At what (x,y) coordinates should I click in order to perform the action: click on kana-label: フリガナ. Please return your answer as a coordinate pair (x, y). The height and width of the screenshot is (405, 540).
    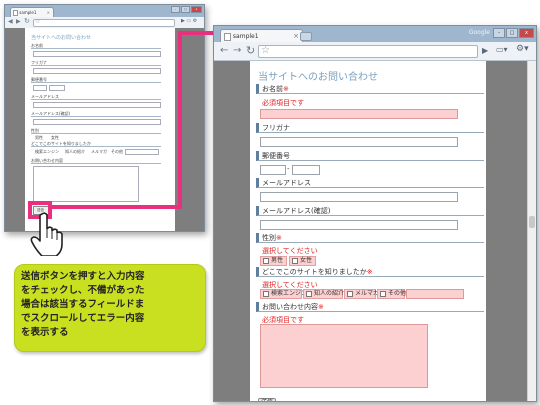
    Looking at the image, I should click on (276, 128).